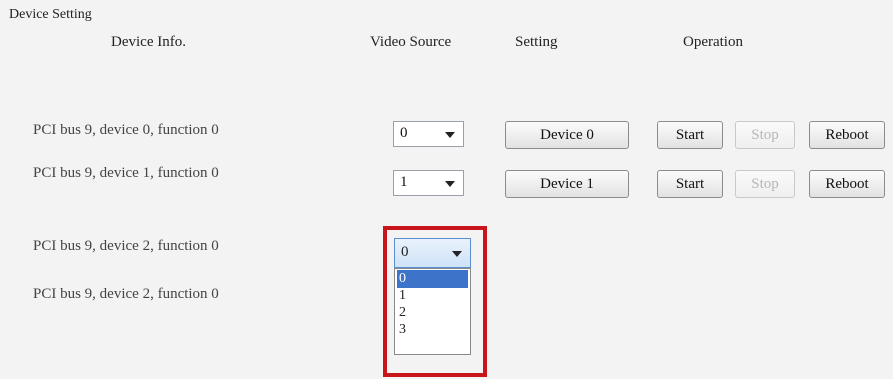  Describe the element at coordinates (690, 135) in the screenshot. I see `start-button-0: Start` at that location.